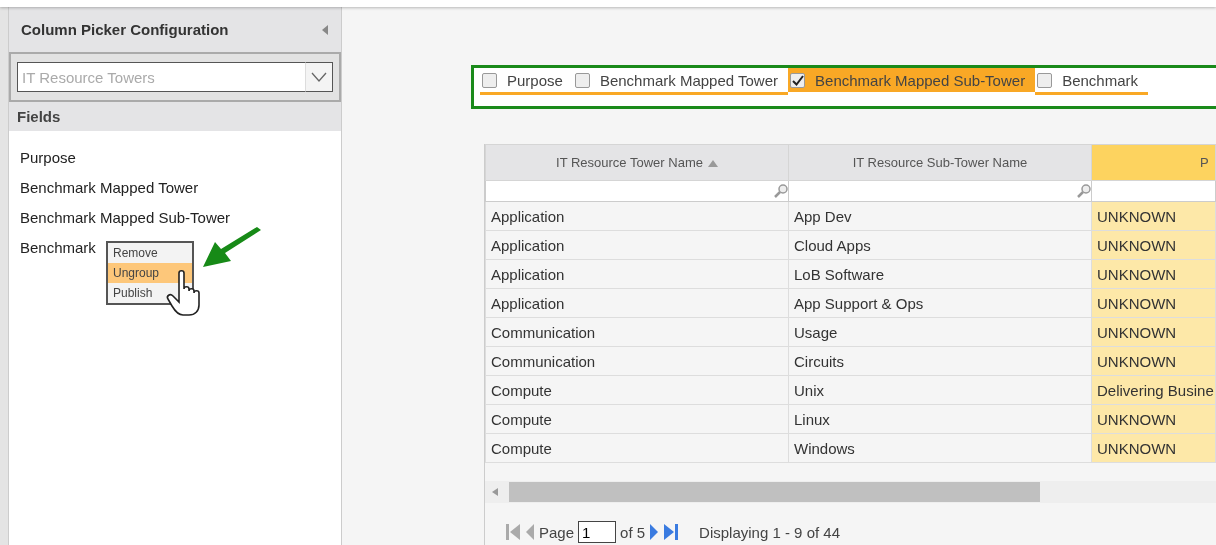 Image resolution: width=1216 pixels, height=545 pixels. What do you see at coordinates (637, 162) in the screenshot?
I see `column-header: IT Resource Tower Name` at bounding box center [637, 162].